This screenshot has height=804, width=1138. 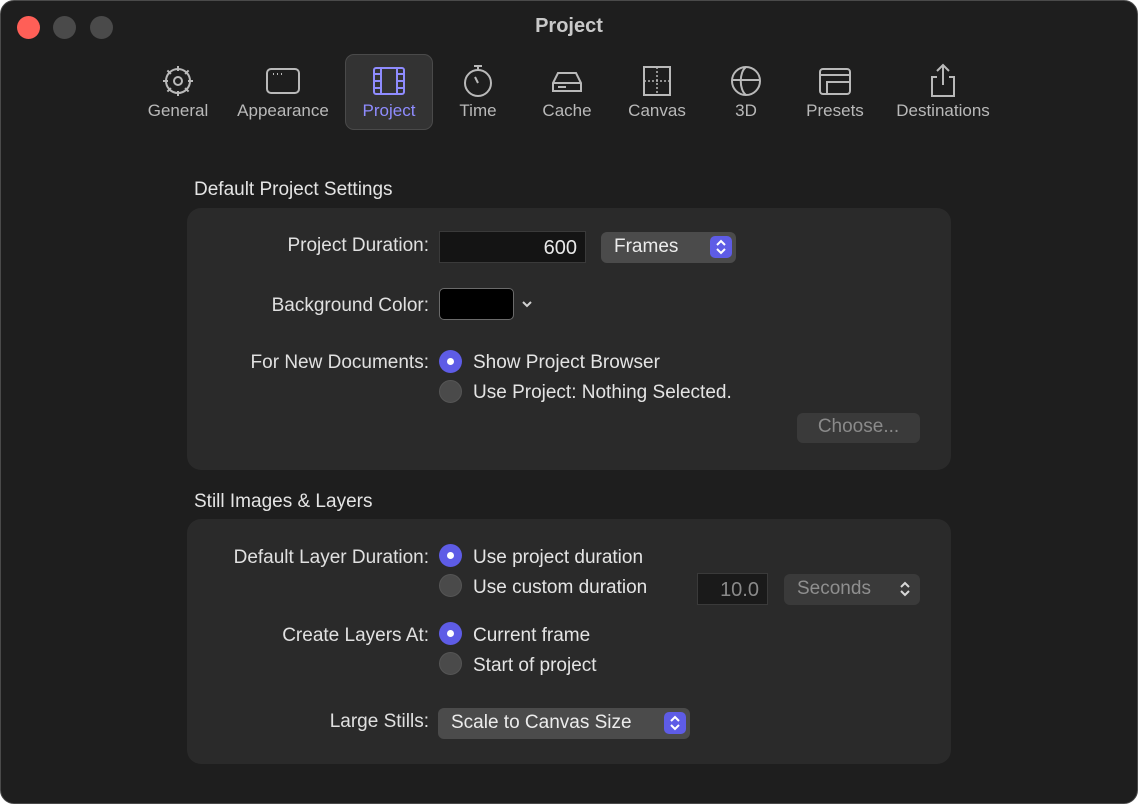 I want to click on still-images-heading: Still Images & Layers, so click(x=283, y=501).